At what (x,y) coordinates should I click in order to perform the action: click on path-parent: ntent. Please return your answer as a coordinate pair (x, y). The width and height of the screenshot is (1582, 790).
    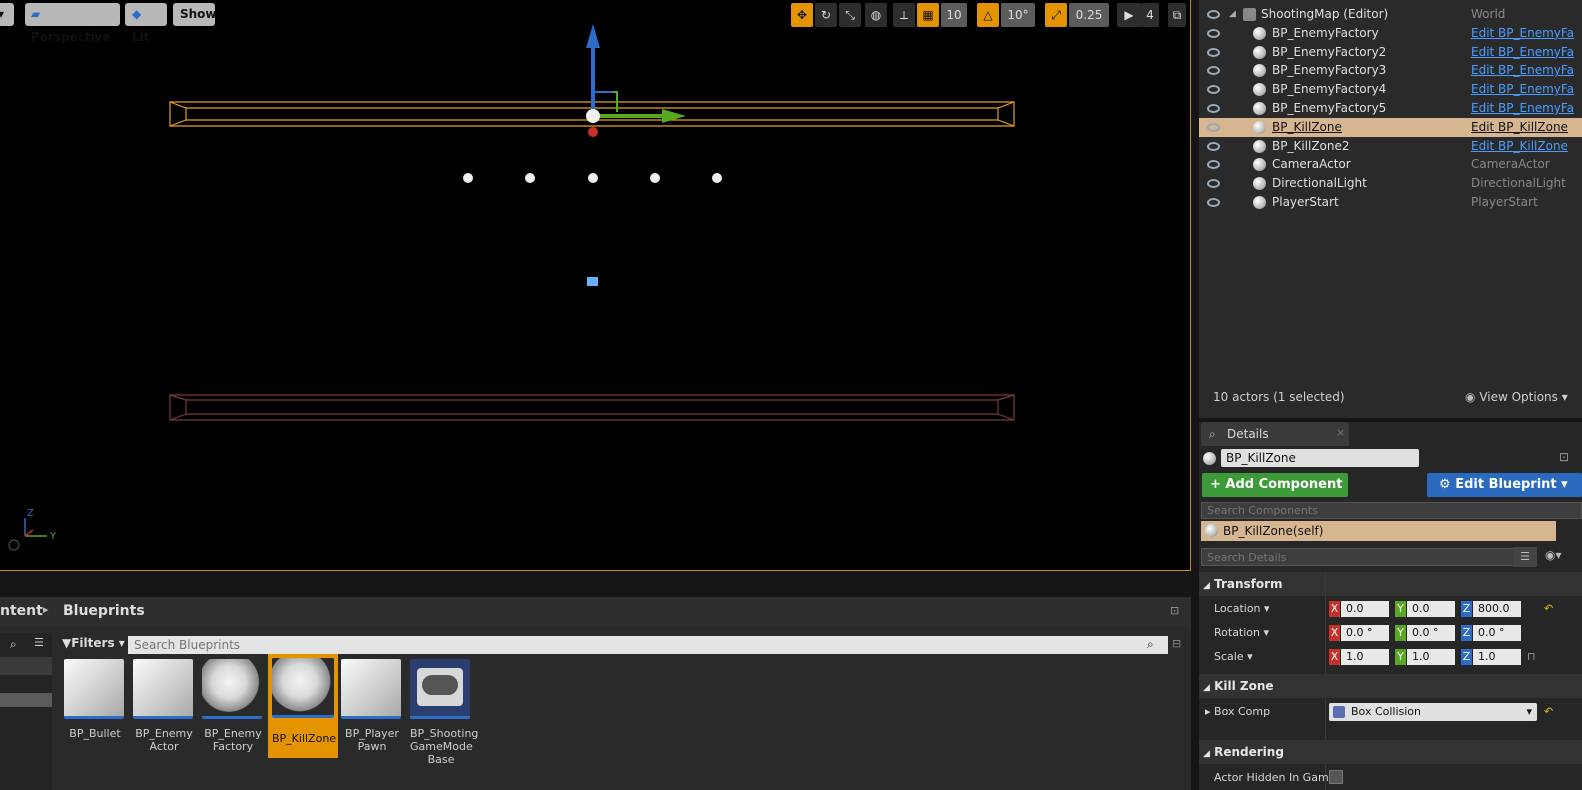
    Looking at the image, I should click on (21, 611).